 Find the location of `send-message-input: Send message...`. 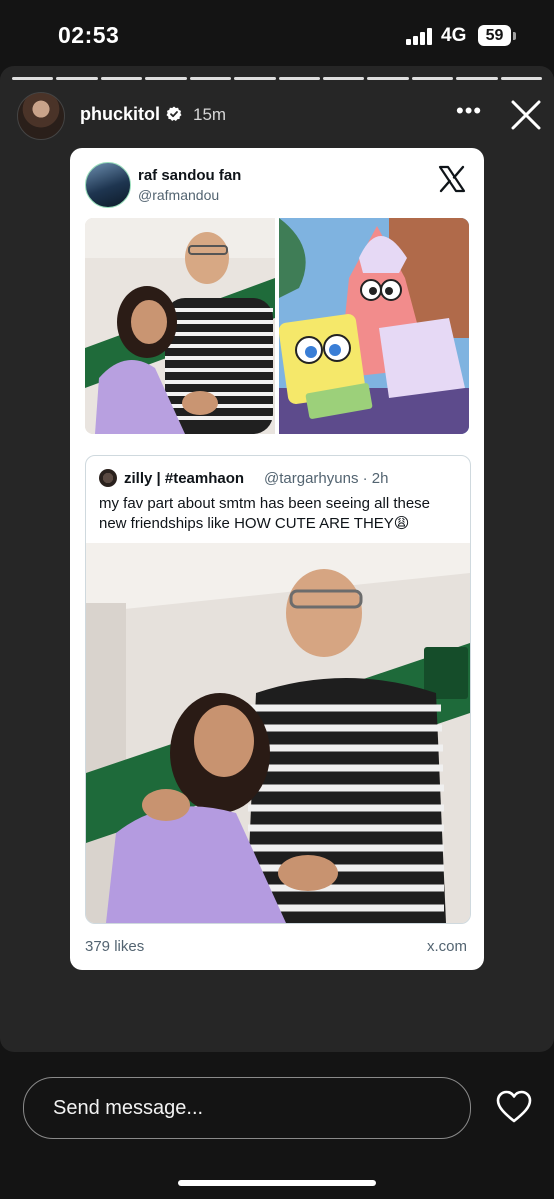

send-message-input: Send message... is located at coordinates (247, 1108).